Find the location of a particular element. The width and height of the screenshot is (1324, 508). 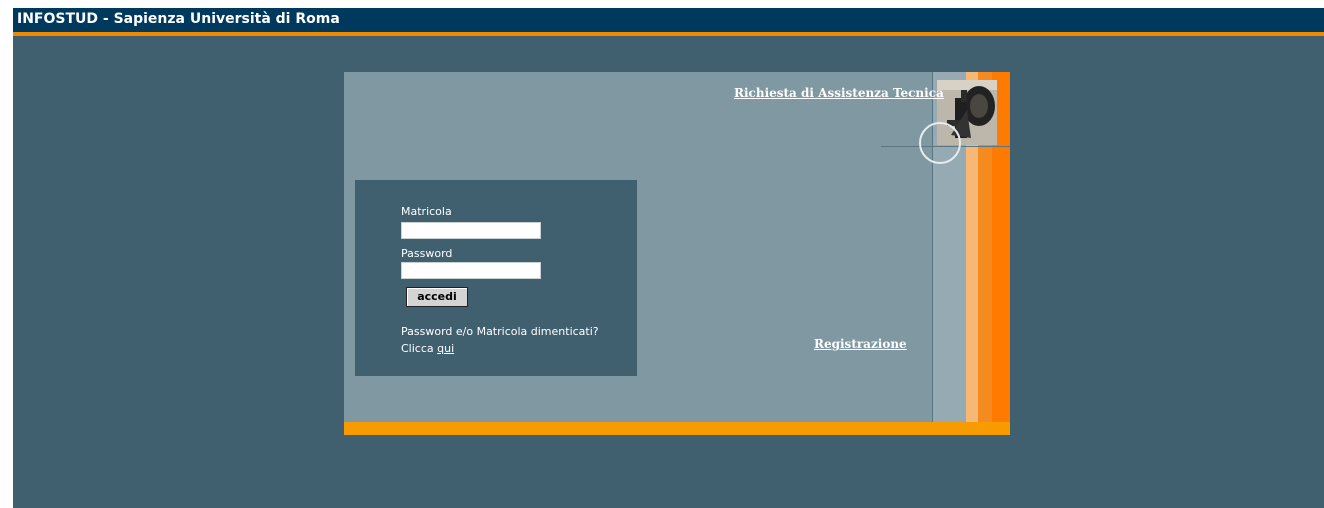

accedi-button: accedi is located at coordinates (437, 297).